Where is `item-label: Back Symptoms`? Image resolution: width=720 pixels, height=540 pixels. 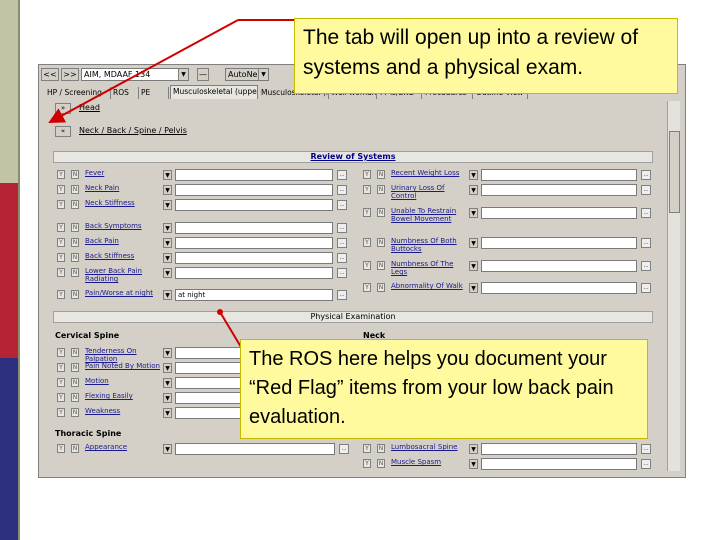
item-label: Back Symptoms is located at coordinates (123, 226).